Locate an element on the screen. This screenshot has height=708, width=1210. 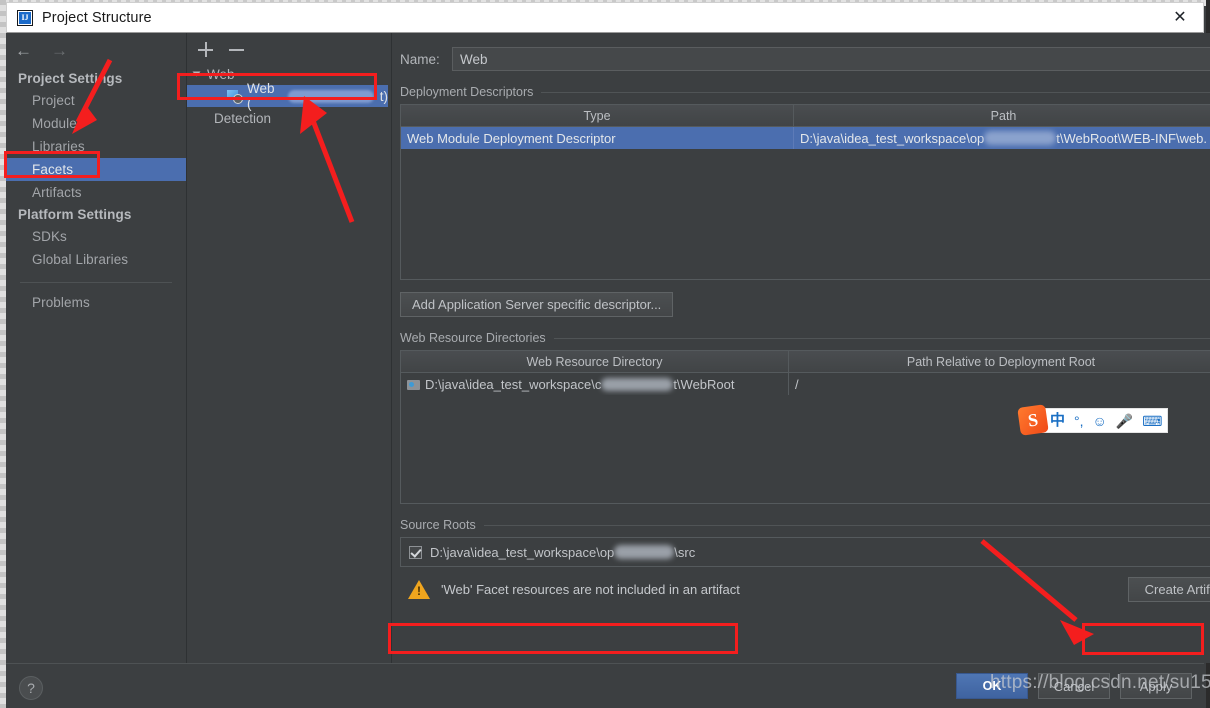
web-resource-directories-title: Web Resource Directories is located at coordinates (473, 338).